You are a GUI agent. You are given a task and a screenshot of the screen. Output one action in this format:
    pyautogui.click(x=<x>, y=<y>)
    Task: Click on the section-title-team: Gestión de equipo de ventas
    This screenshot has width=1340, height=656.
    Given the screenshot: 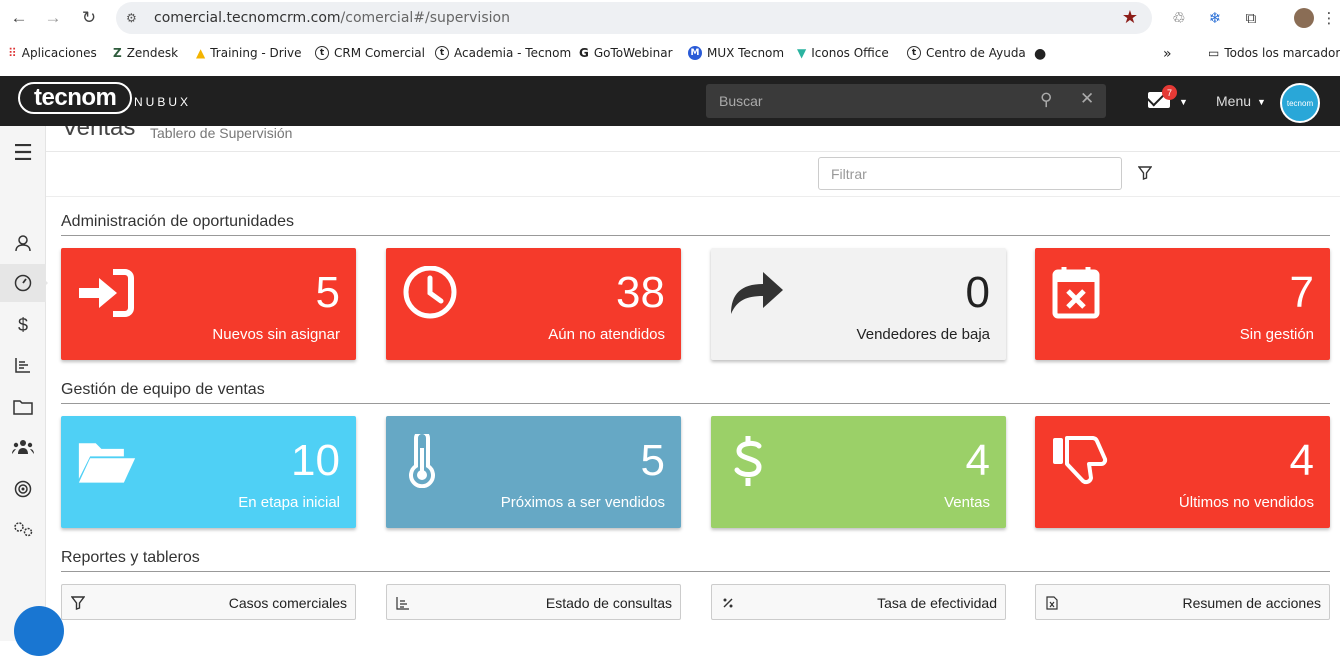 What is the action you would take?
    pyautogui.click(x=163, y=389)
    